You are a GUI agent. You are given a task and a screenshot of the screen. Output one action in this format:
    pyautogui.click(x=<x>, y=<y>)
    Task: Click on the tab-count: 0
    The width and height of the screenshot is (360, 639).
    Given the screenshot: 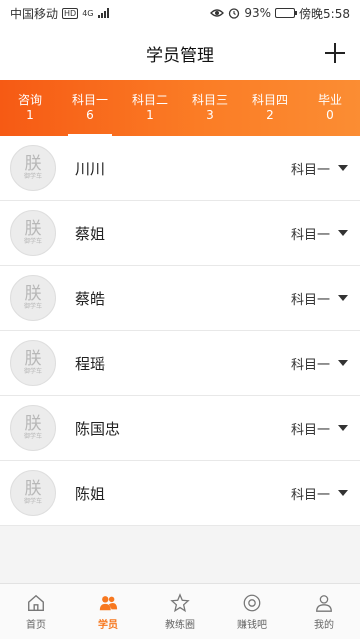 What is the action you would take?
    pyautogui.click(x=330, y=115)
    